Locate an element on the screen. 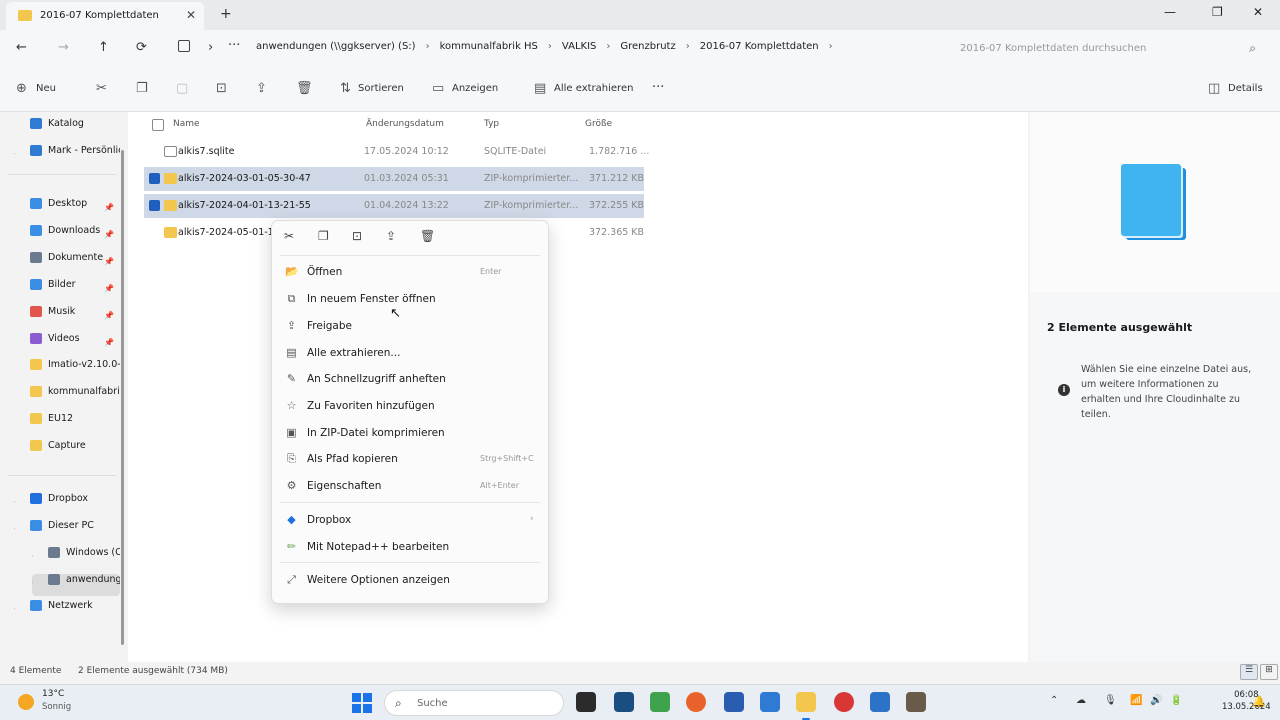 The height and width of the screenshot is (720, 1280). menu-item-pin-quick-access: ✎ An Schnellzugriff anheften is located at coordinates (410, 379).